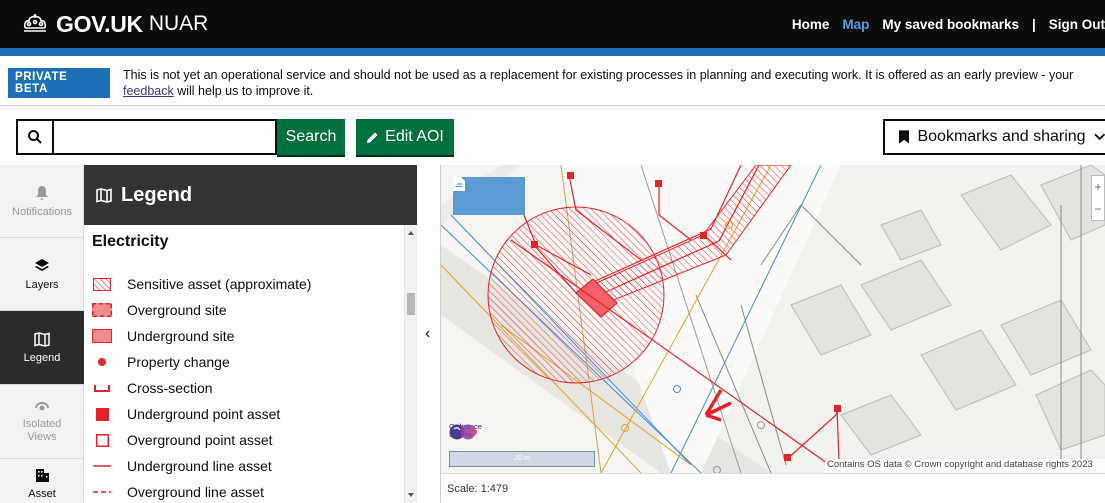 Image resolution: width=1105 pixels, height=503 pixels. What do you see at coordinates (42, 494) in the screenshot?
I see `sidebar-label-asset: Asset` at bounding box center [42, 494].